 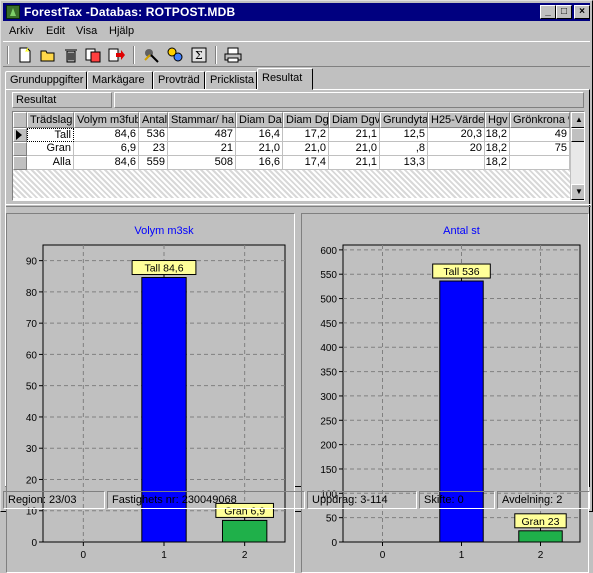 What do you see at coordinates (296, 12) in the screenshot?
I see `title-bar: ForestTax -Databas: ROTPOST.MDB _ □ ×` at bounding box center [296, 12].